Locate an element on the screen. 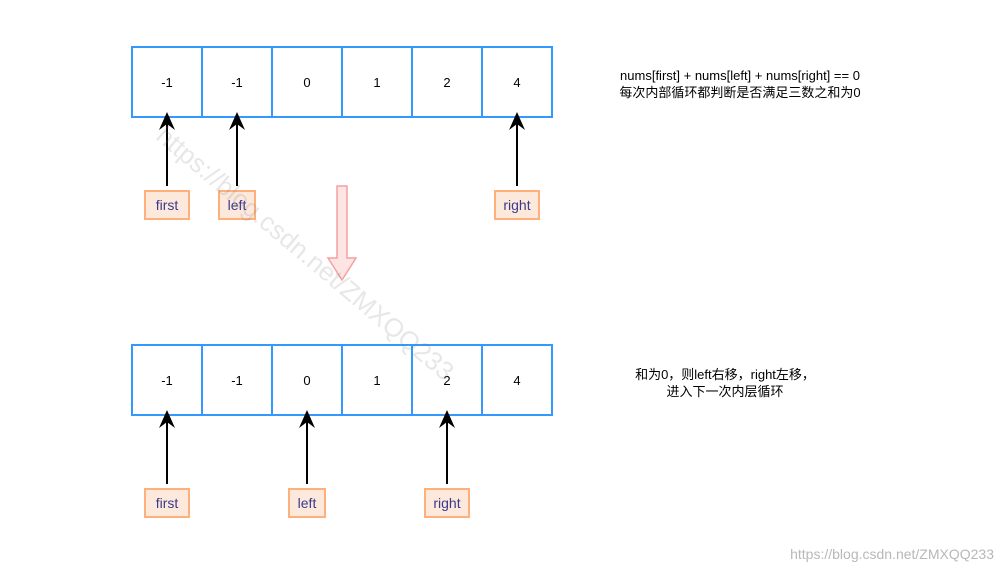 The height and width of the screenshot is (572, 1004). bottom-note-line1: 和为0，则left右移，right左移， is located at coordinates (725, 374).